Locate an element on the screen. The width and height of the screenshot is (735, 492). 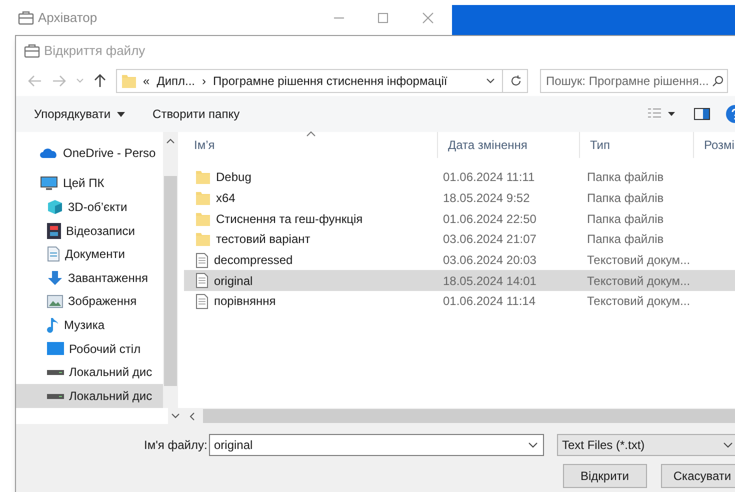
column-header: Розмі is located at coordinates (714, 145).